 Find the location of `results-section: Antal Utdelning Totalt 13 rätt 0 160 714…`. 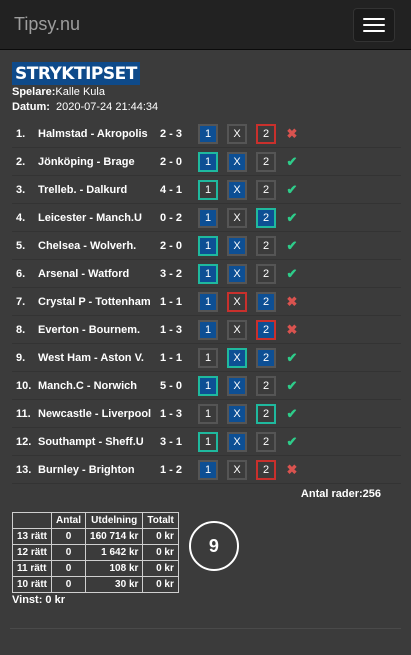

results-section: Antal Utdelning Totalt 13 rätt 0 160 714… is located at coordinates (206, 552).